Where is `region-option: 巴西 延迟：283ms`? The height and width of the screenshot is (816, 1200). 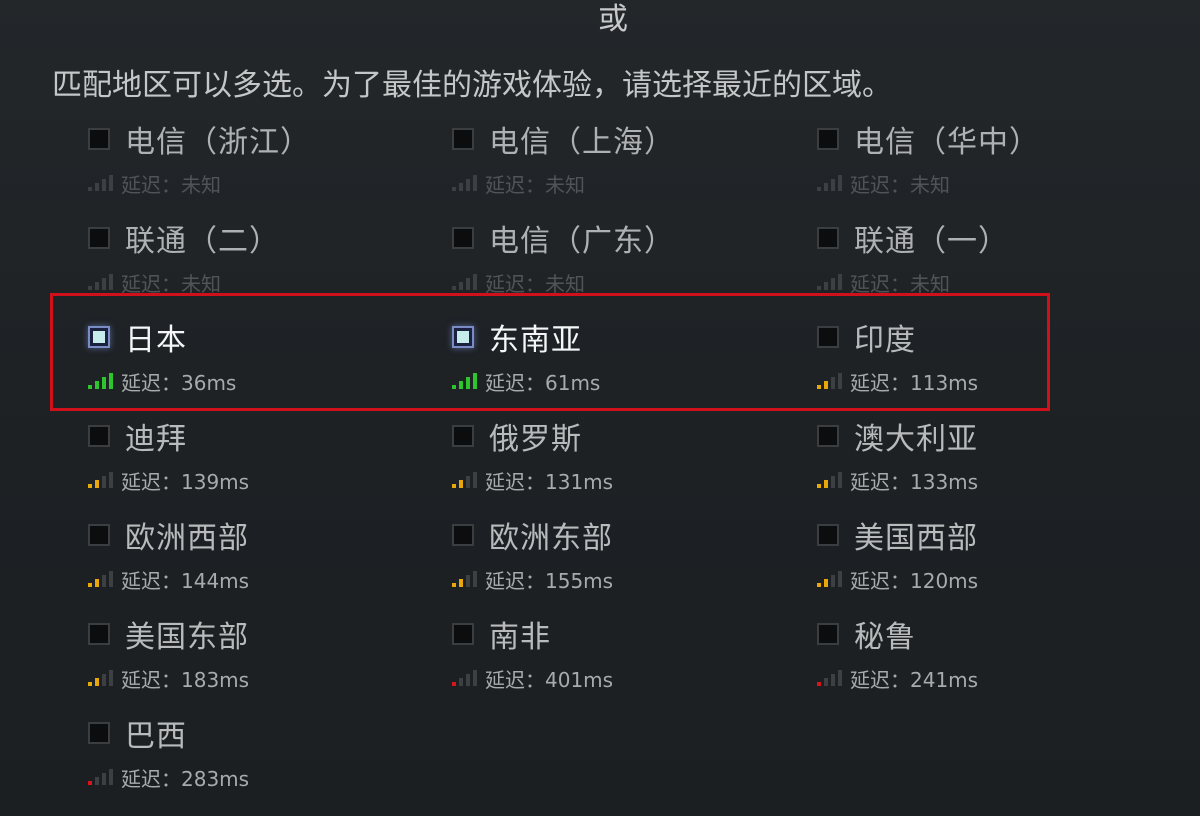
region-option: 巴西 延迟：283ms is located at coordinates (251, 756).